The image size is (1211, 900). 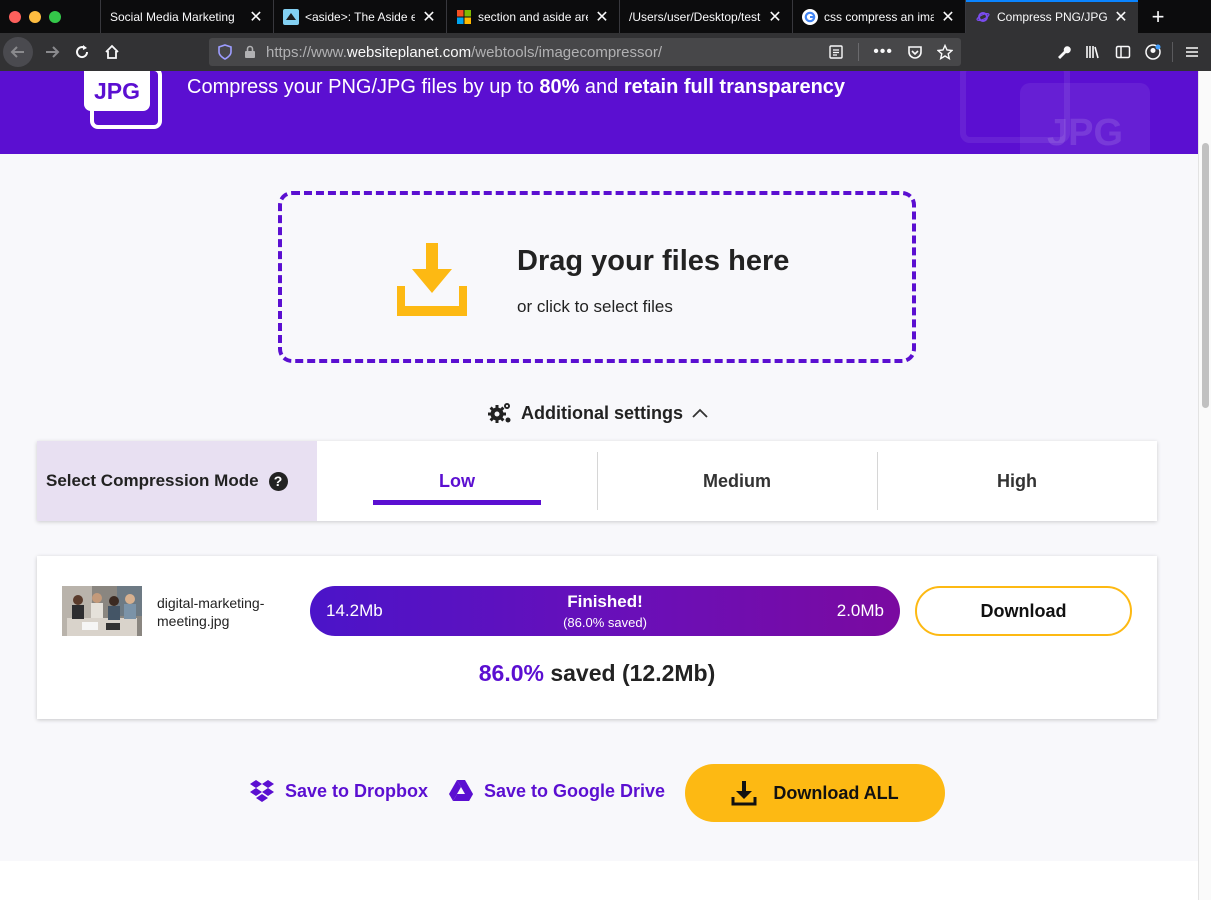 I want to click on browser-tab: Social Media Marketing ✕, so click(x=186, y=16).